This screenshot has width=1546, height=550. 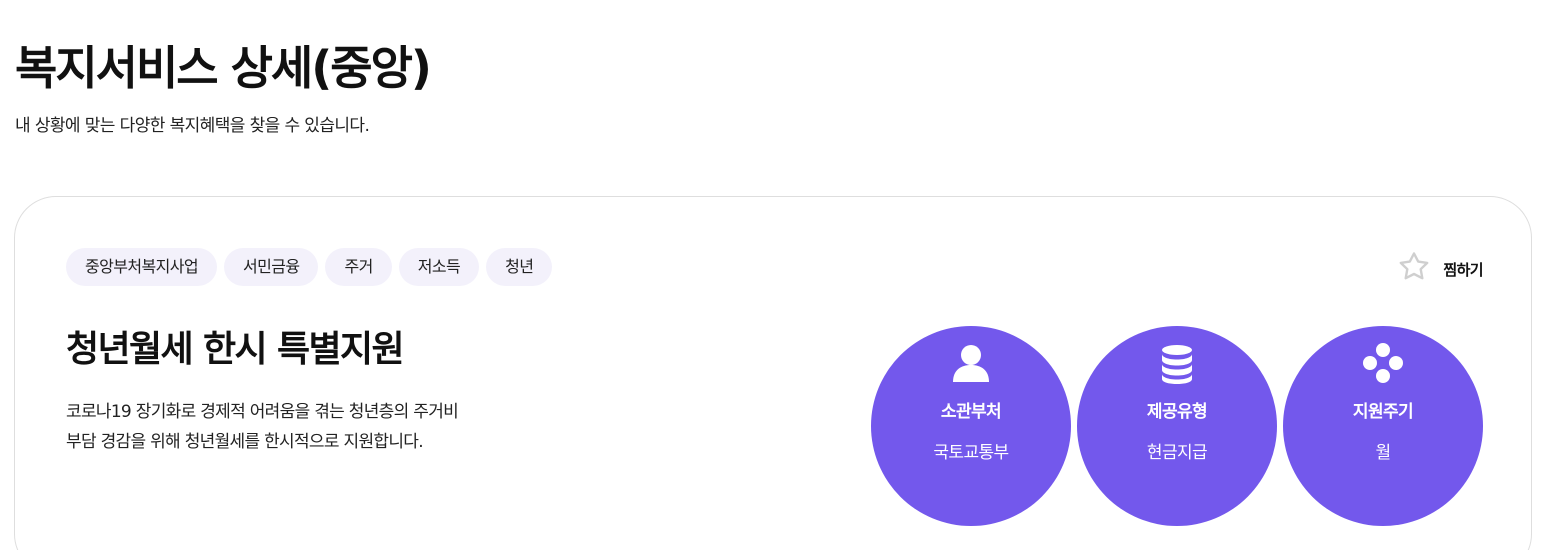 What do you see at coordinates (192, 126) in the screenshot?
I see `page-subtitle: 내 상황에 맞는 다양한 복지혜택을 찾을 수 있습니다.` at bounding box center [192, 126].